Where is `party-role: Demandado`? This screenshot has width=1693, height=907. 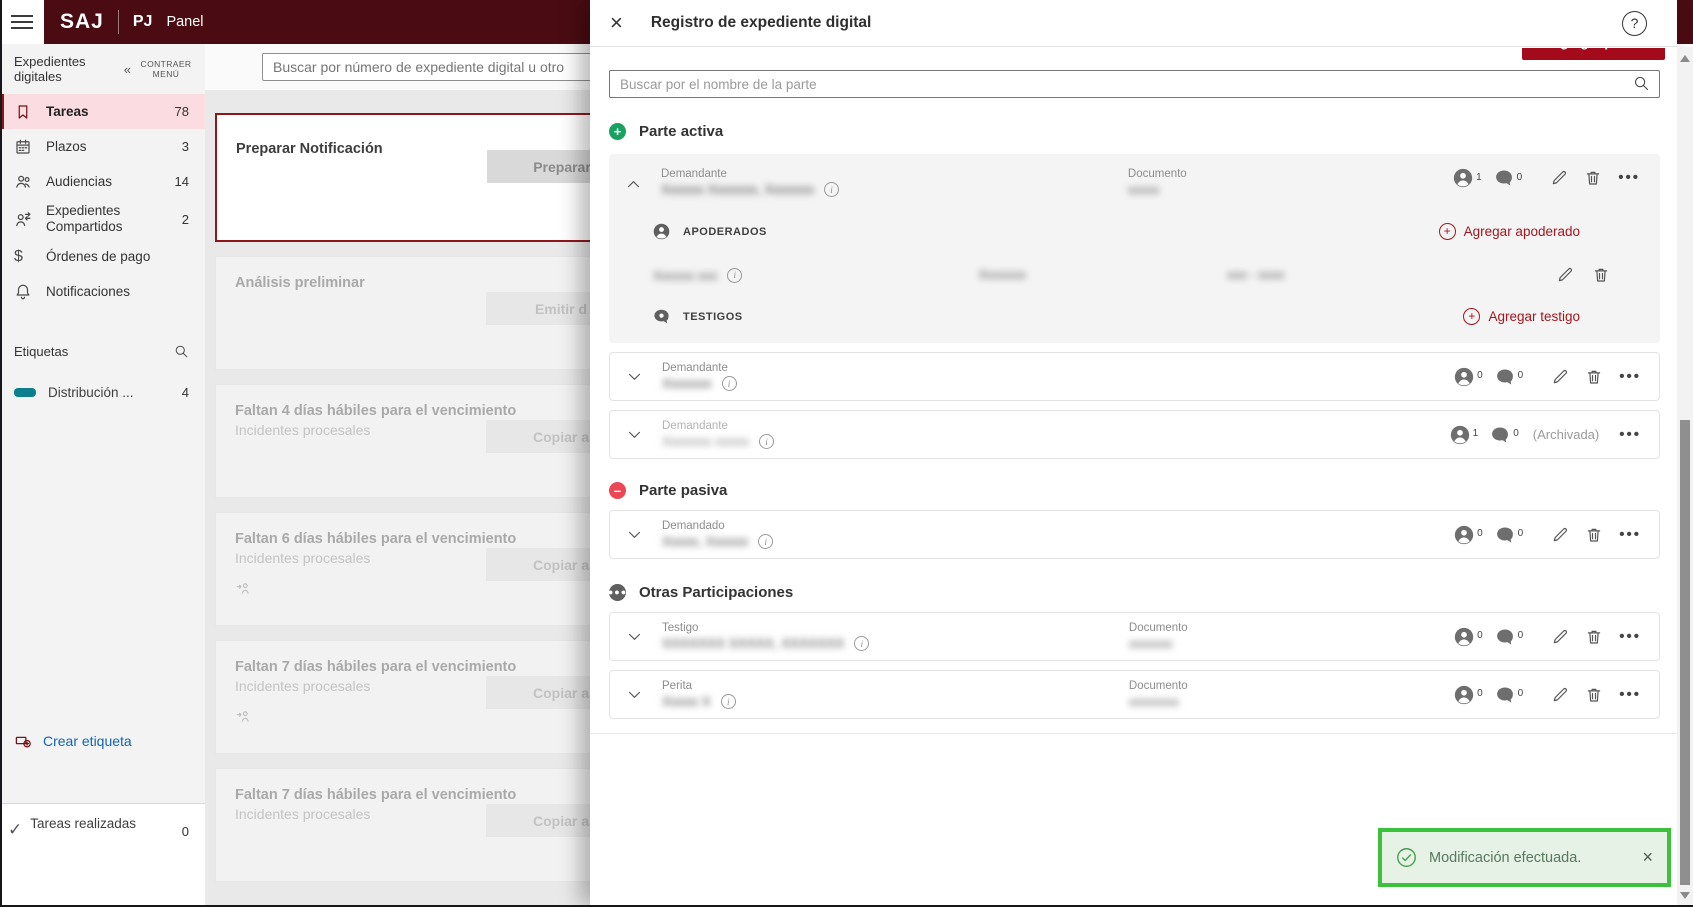 party-role: Demandado is located at coordinates (693, 526).